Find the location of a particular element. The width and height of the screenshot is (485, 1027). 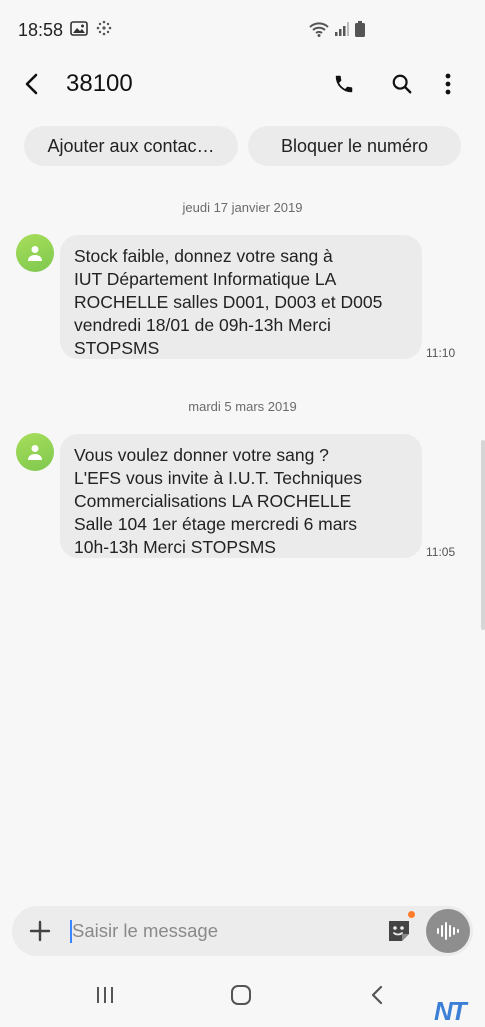

status-icons-left is located at coordinates (91, 28).